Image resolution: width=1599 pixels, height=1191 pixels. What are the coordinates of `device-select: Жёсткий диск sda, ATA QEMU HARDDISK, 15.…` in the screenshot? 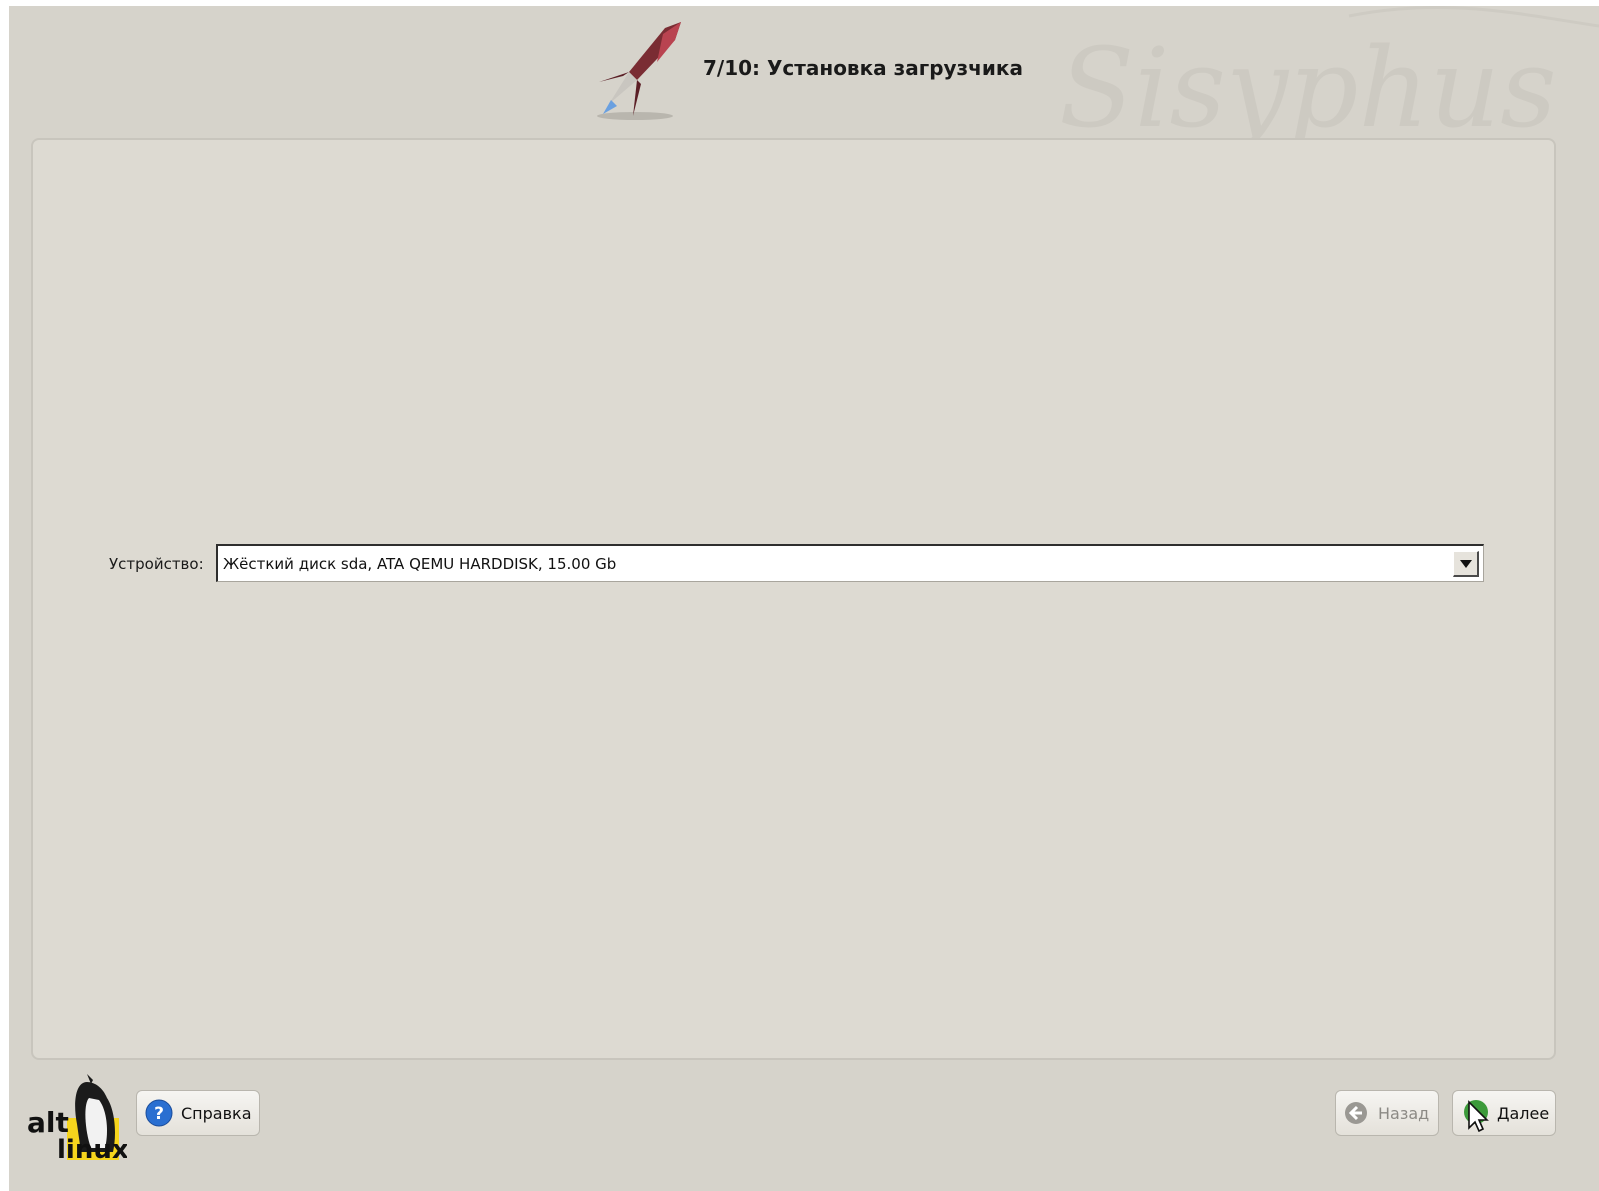 It's located at (850, 563).